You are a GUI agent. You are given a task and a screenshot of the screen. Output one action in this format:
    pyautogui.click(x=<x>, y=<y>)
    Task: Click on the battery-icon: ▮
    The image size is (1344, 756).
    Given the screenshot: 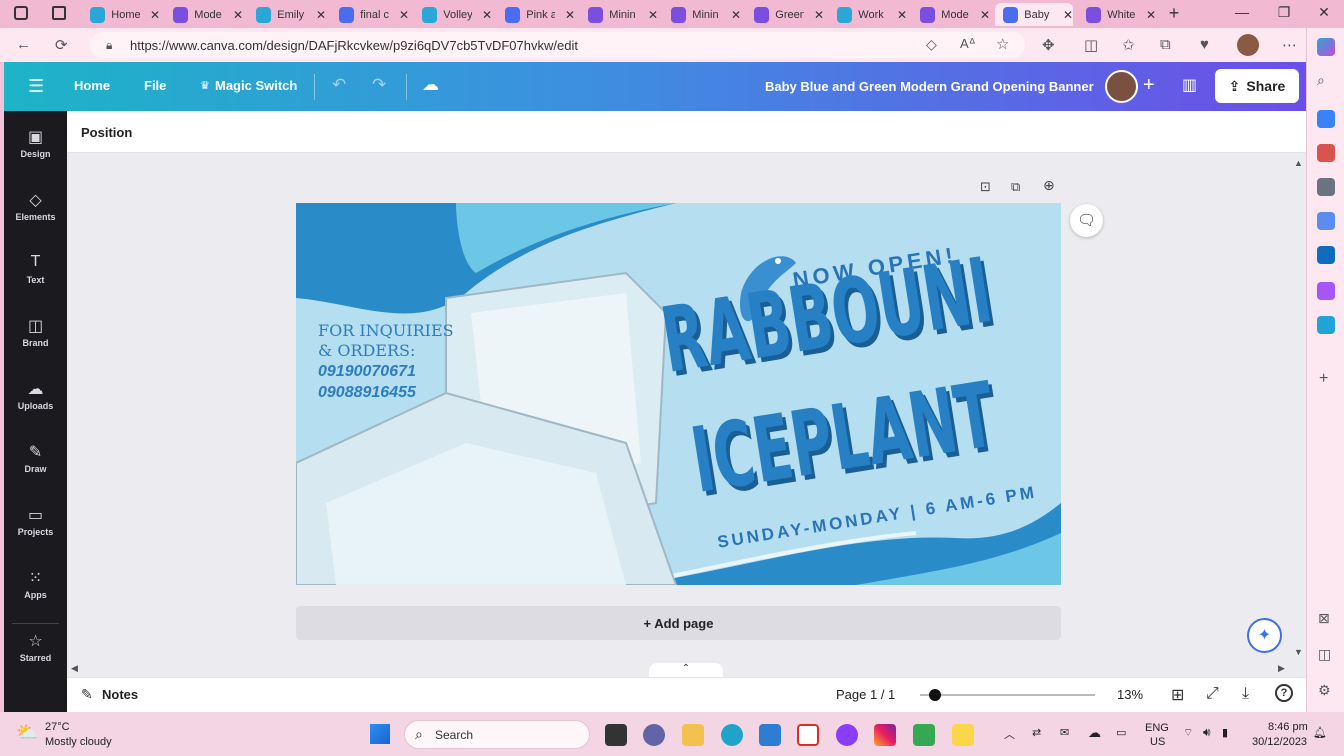 What is the action you would take?
    pyautogui.click(x=1225, y=732)
    